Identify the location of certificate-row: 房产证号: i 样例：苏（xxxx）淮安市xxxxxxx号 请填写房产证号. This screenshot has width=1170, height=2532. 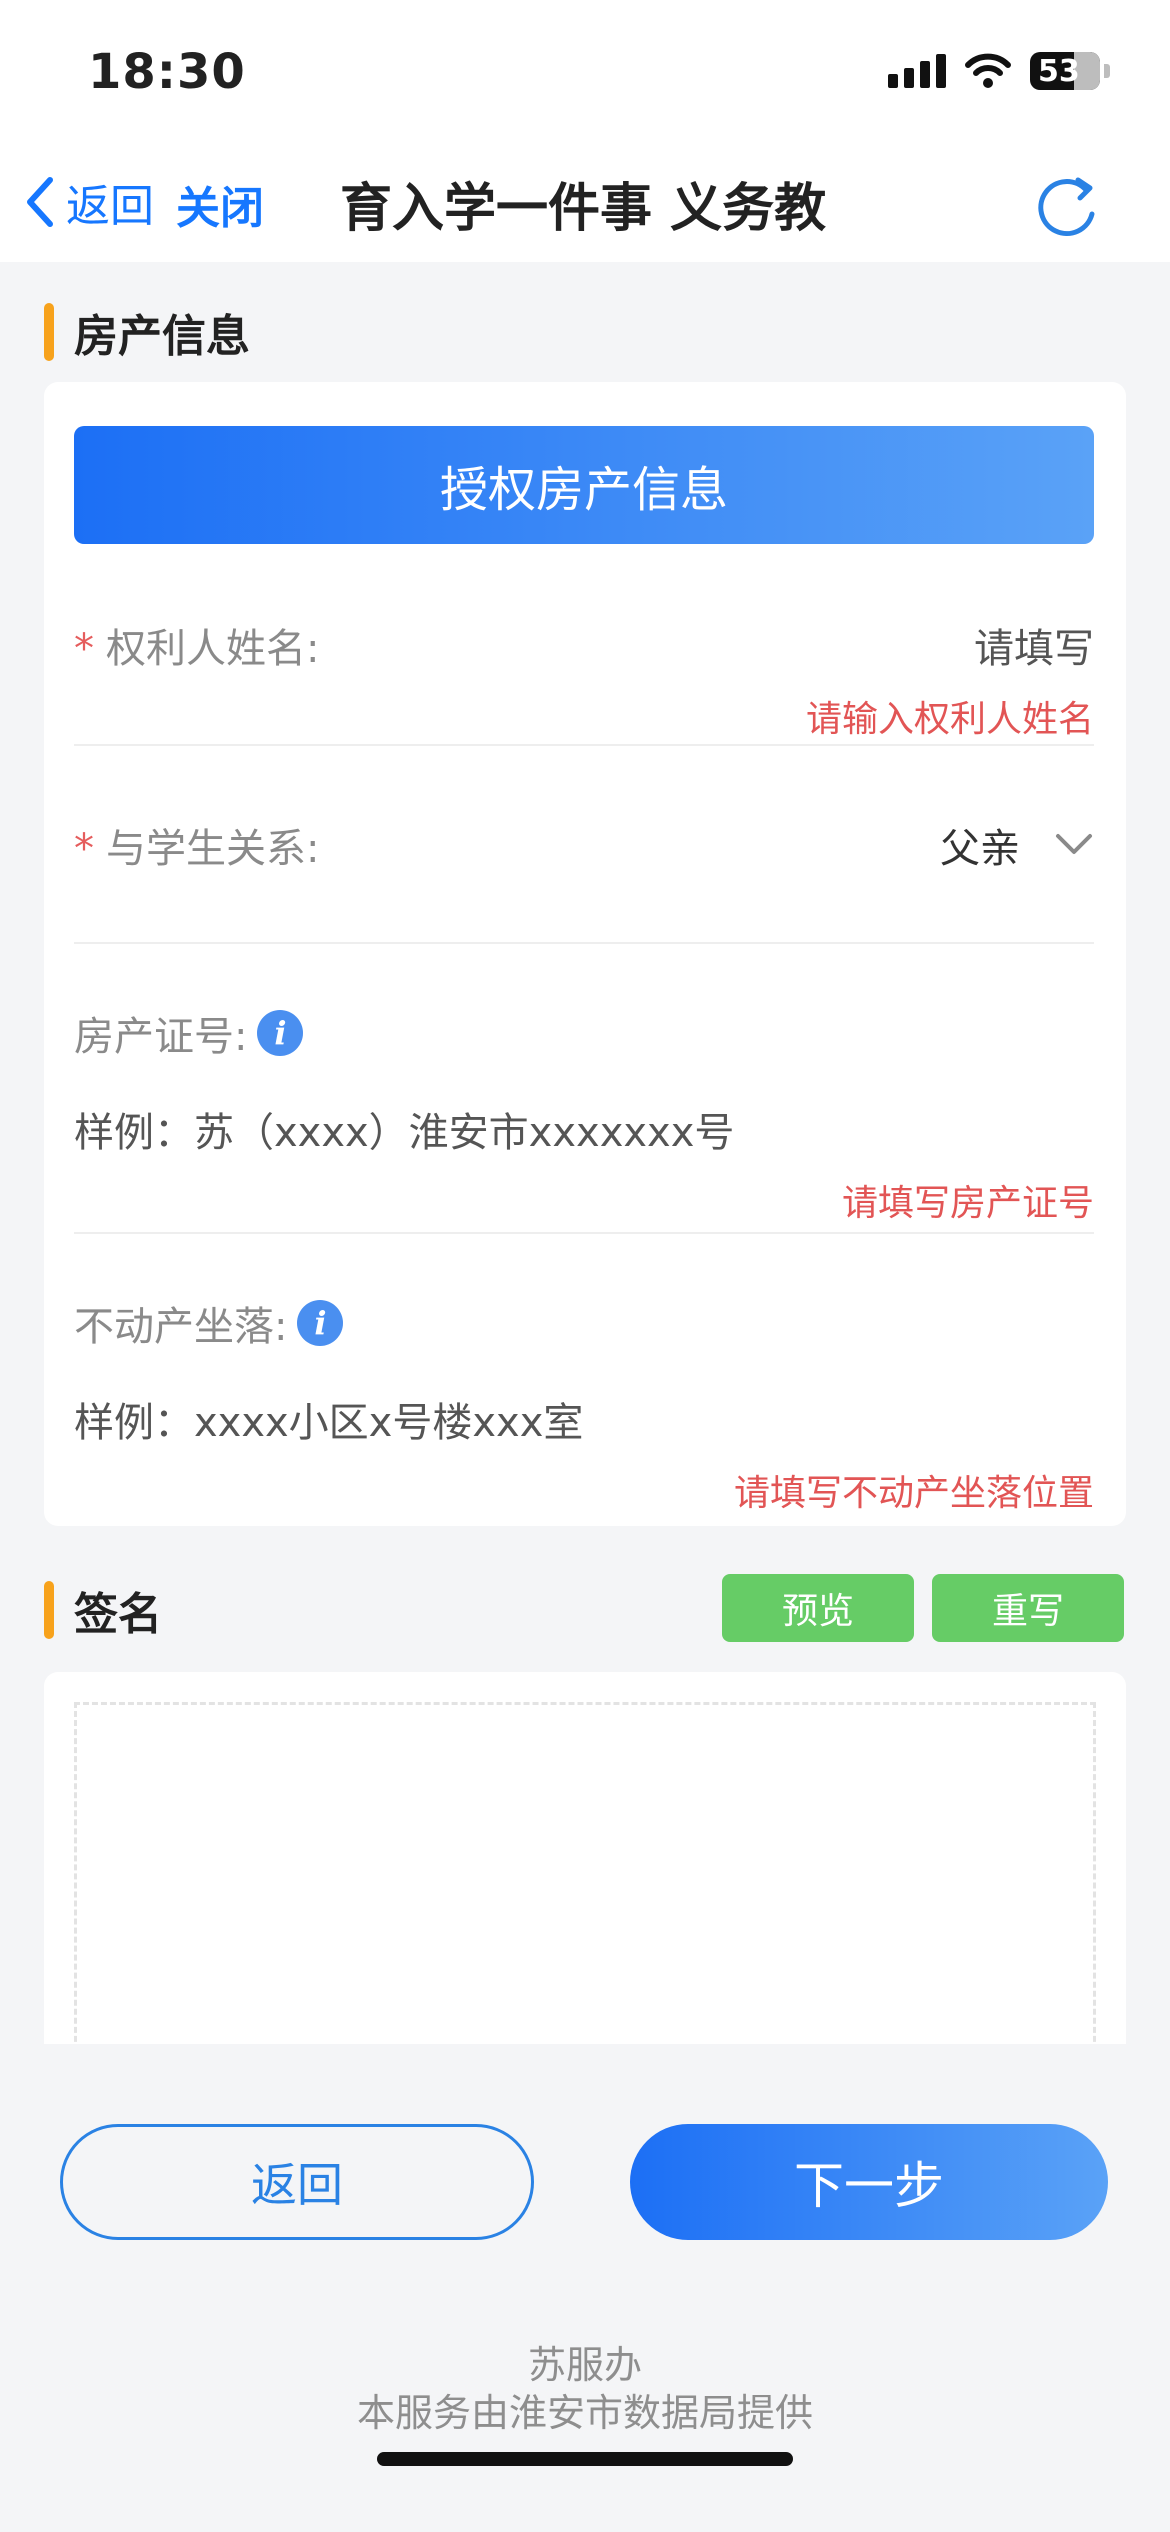
(584, 1119).